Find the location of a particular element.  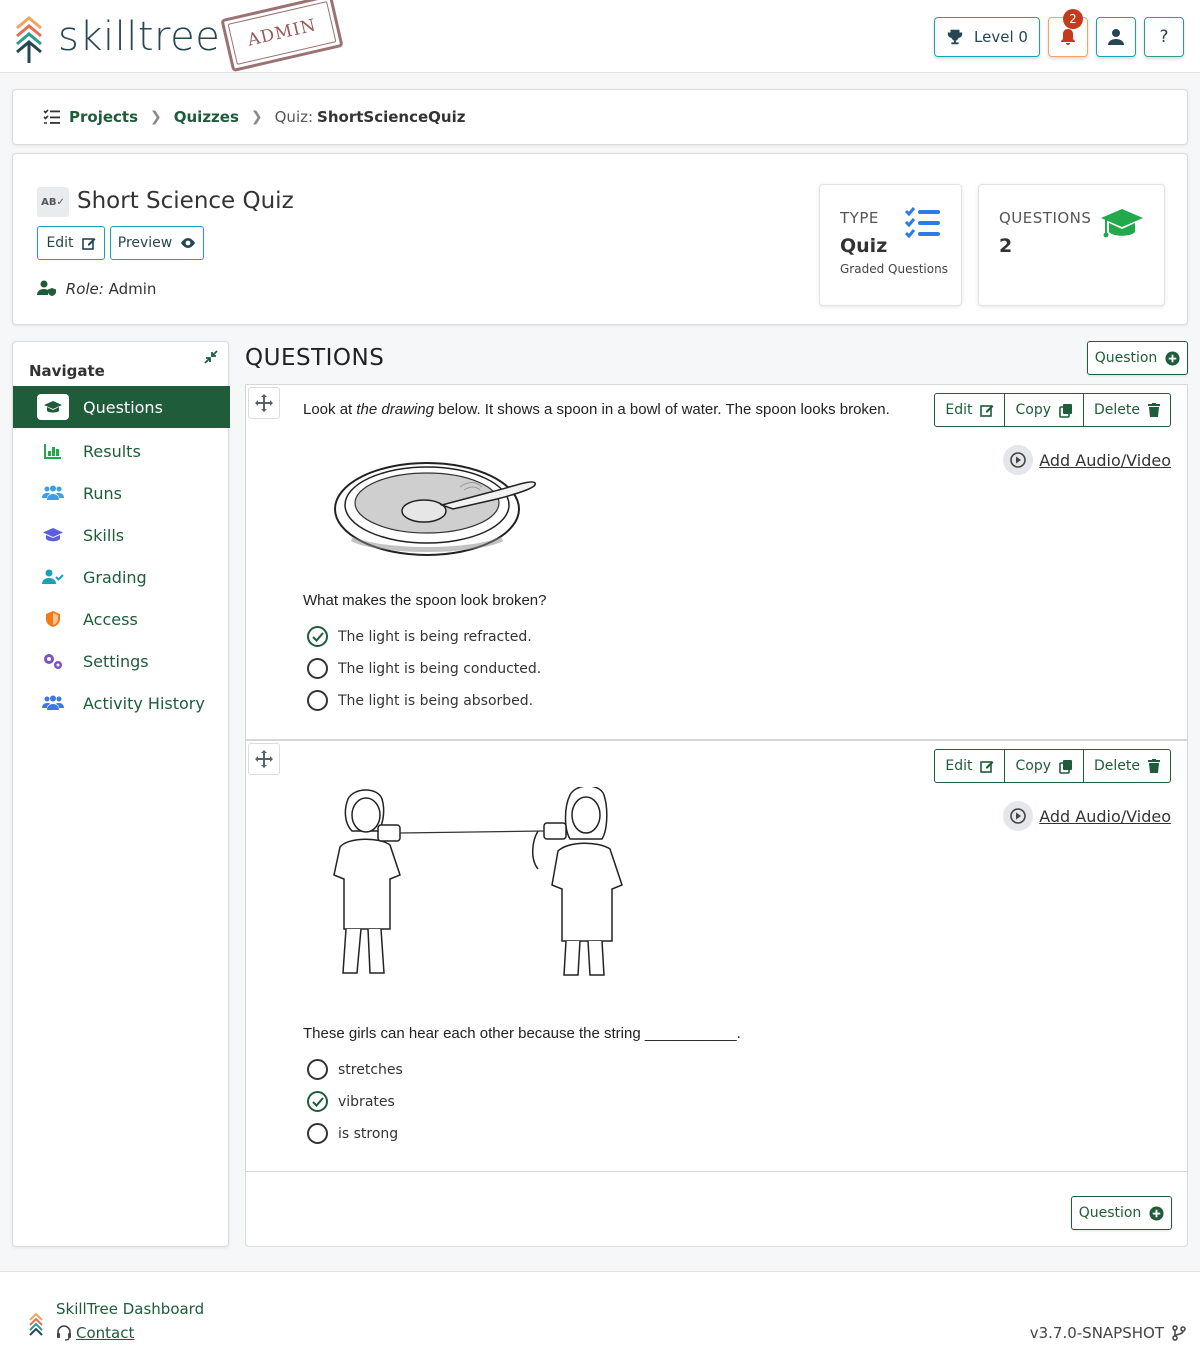

trophy-icon is located at coordinates (955, 37).